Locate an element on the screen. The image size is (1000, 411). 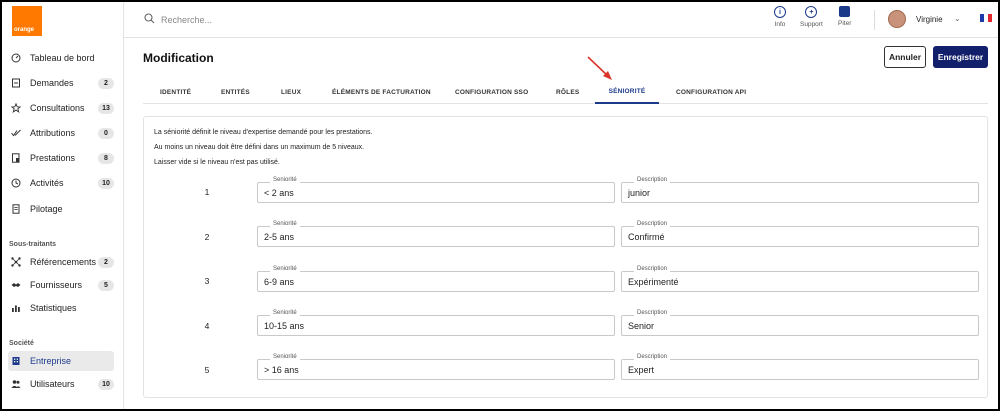
seniority-field: Seniorité < 2 ans is located at coordinates (436, 190).